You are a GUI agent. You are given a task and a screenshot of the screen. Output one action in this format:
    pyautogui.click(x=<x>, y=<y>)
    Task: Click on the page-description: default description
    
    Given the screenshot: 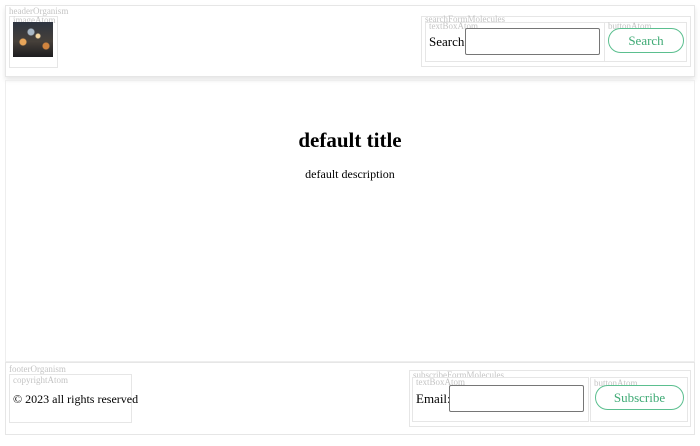 What is the action you would take?
    pyautogui.click(x=350, y=174)
    